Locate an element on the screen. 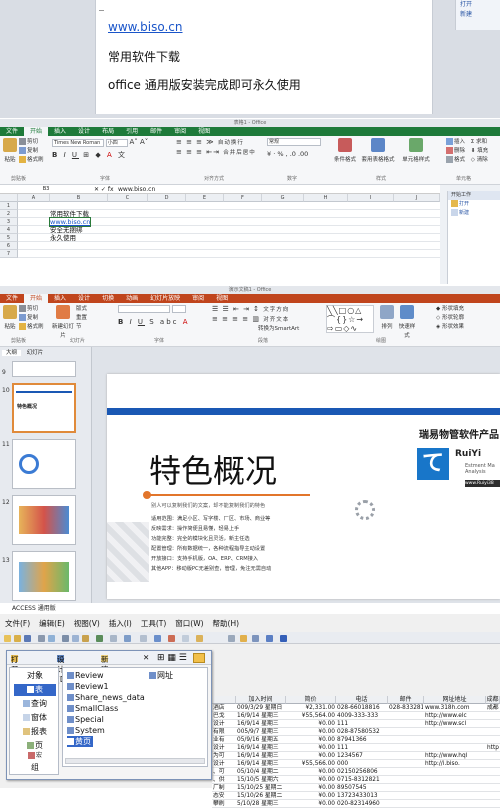  cell-b4: 安全无捆绑 is located at coordinates (66, 230).